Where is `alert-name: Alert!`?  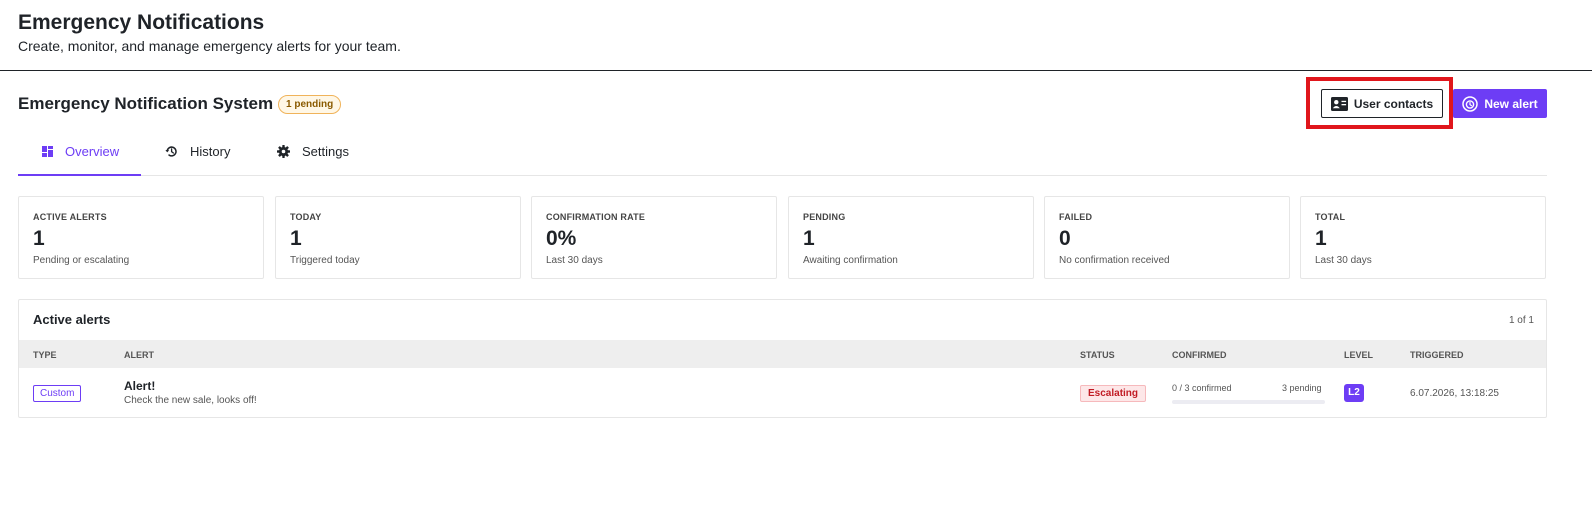
alert-name: Alert! is located at coordinates (140, 386).